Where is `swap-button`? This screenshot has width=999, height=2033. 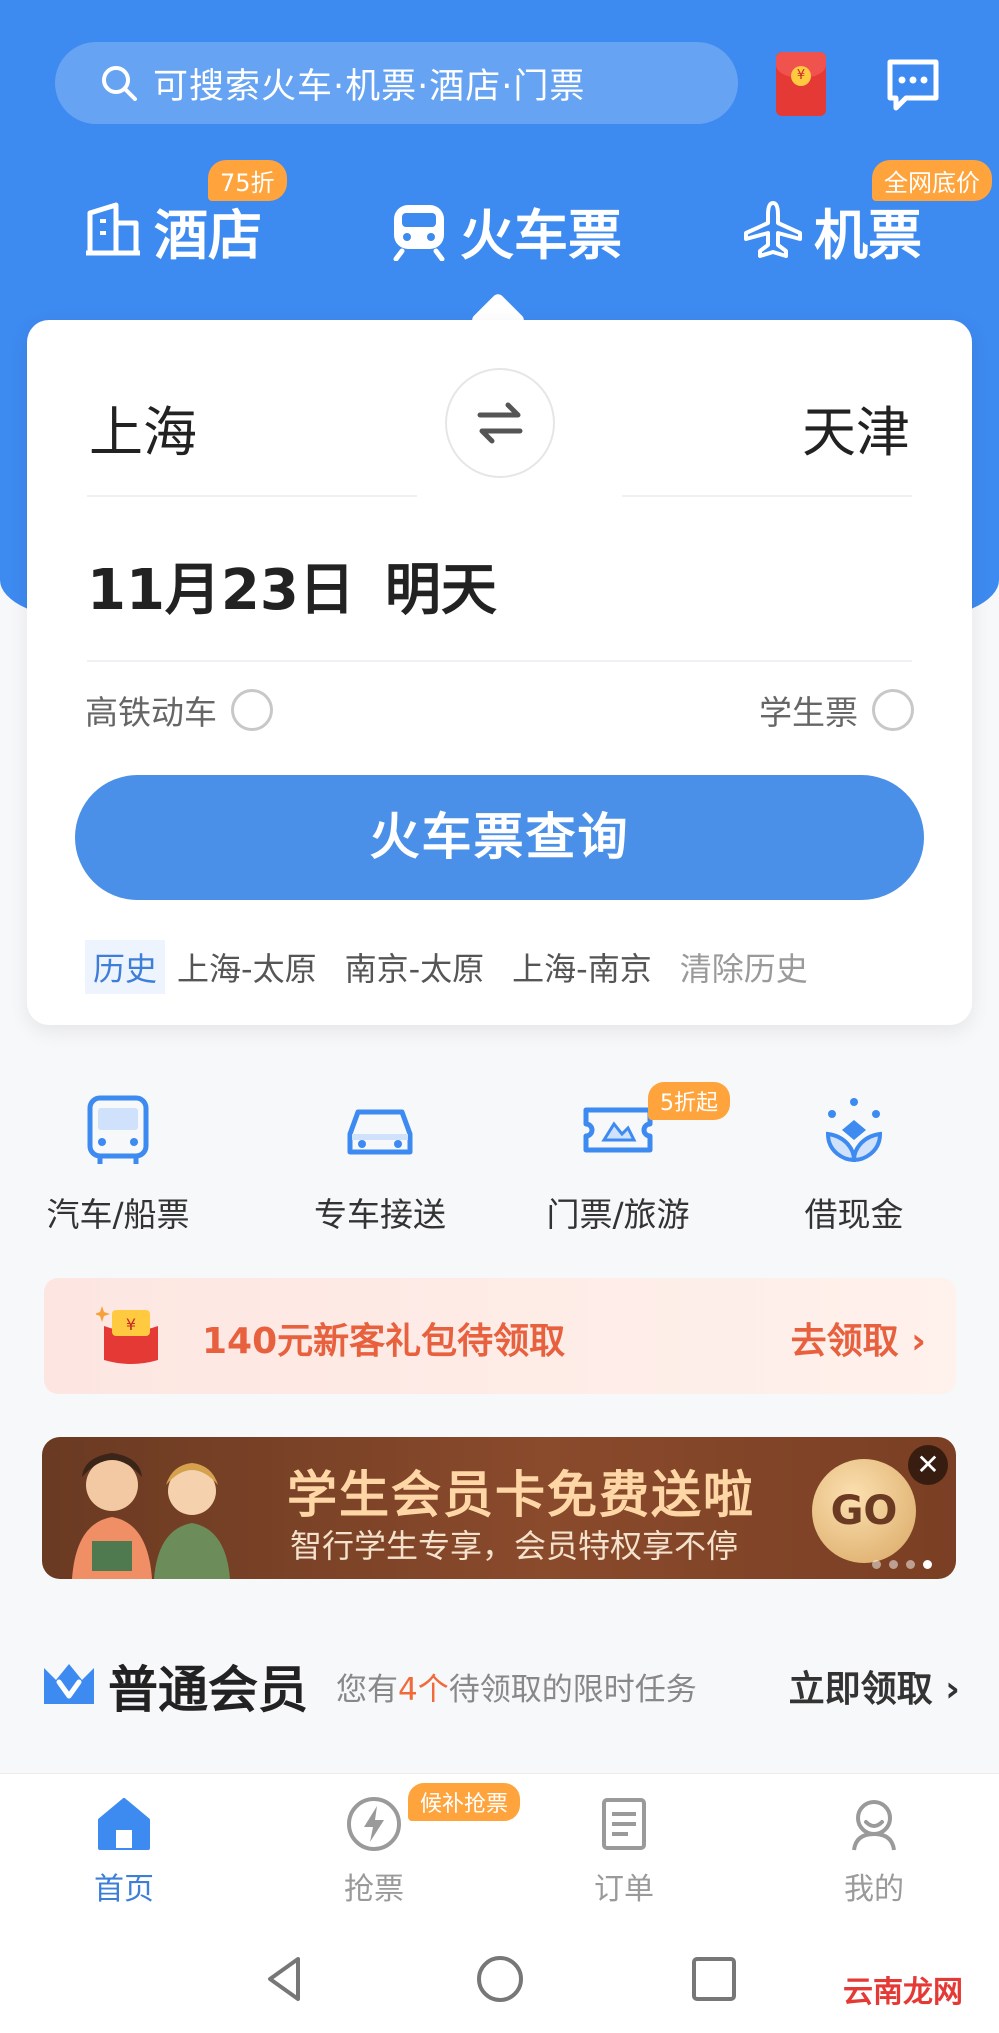
swap-button is located at coordinates (500, 423).